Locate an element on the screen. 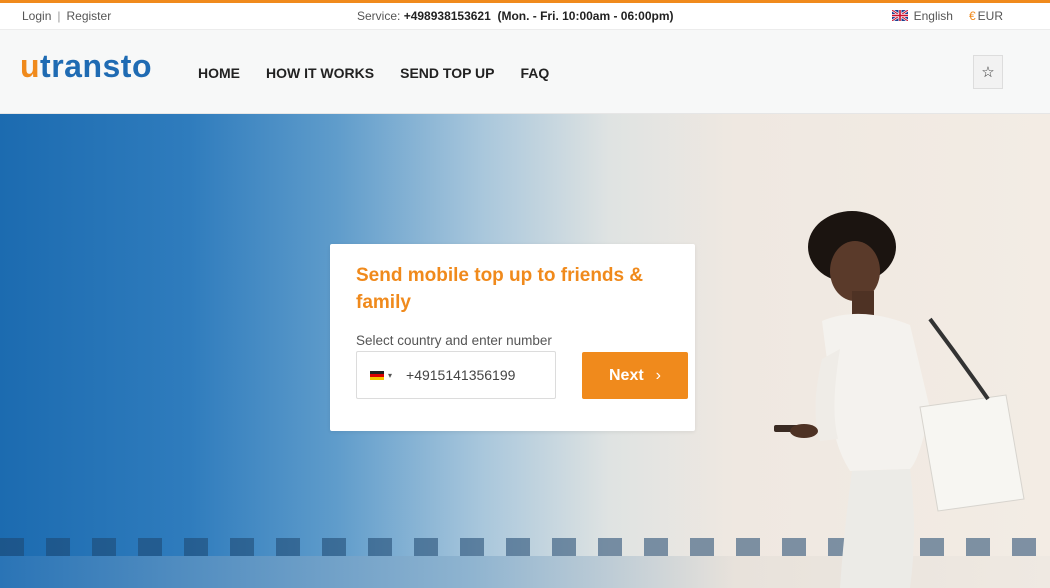 This screenshot has width=1050, height=588. nav-faq: FAQ is located at coordinates (535, 73).